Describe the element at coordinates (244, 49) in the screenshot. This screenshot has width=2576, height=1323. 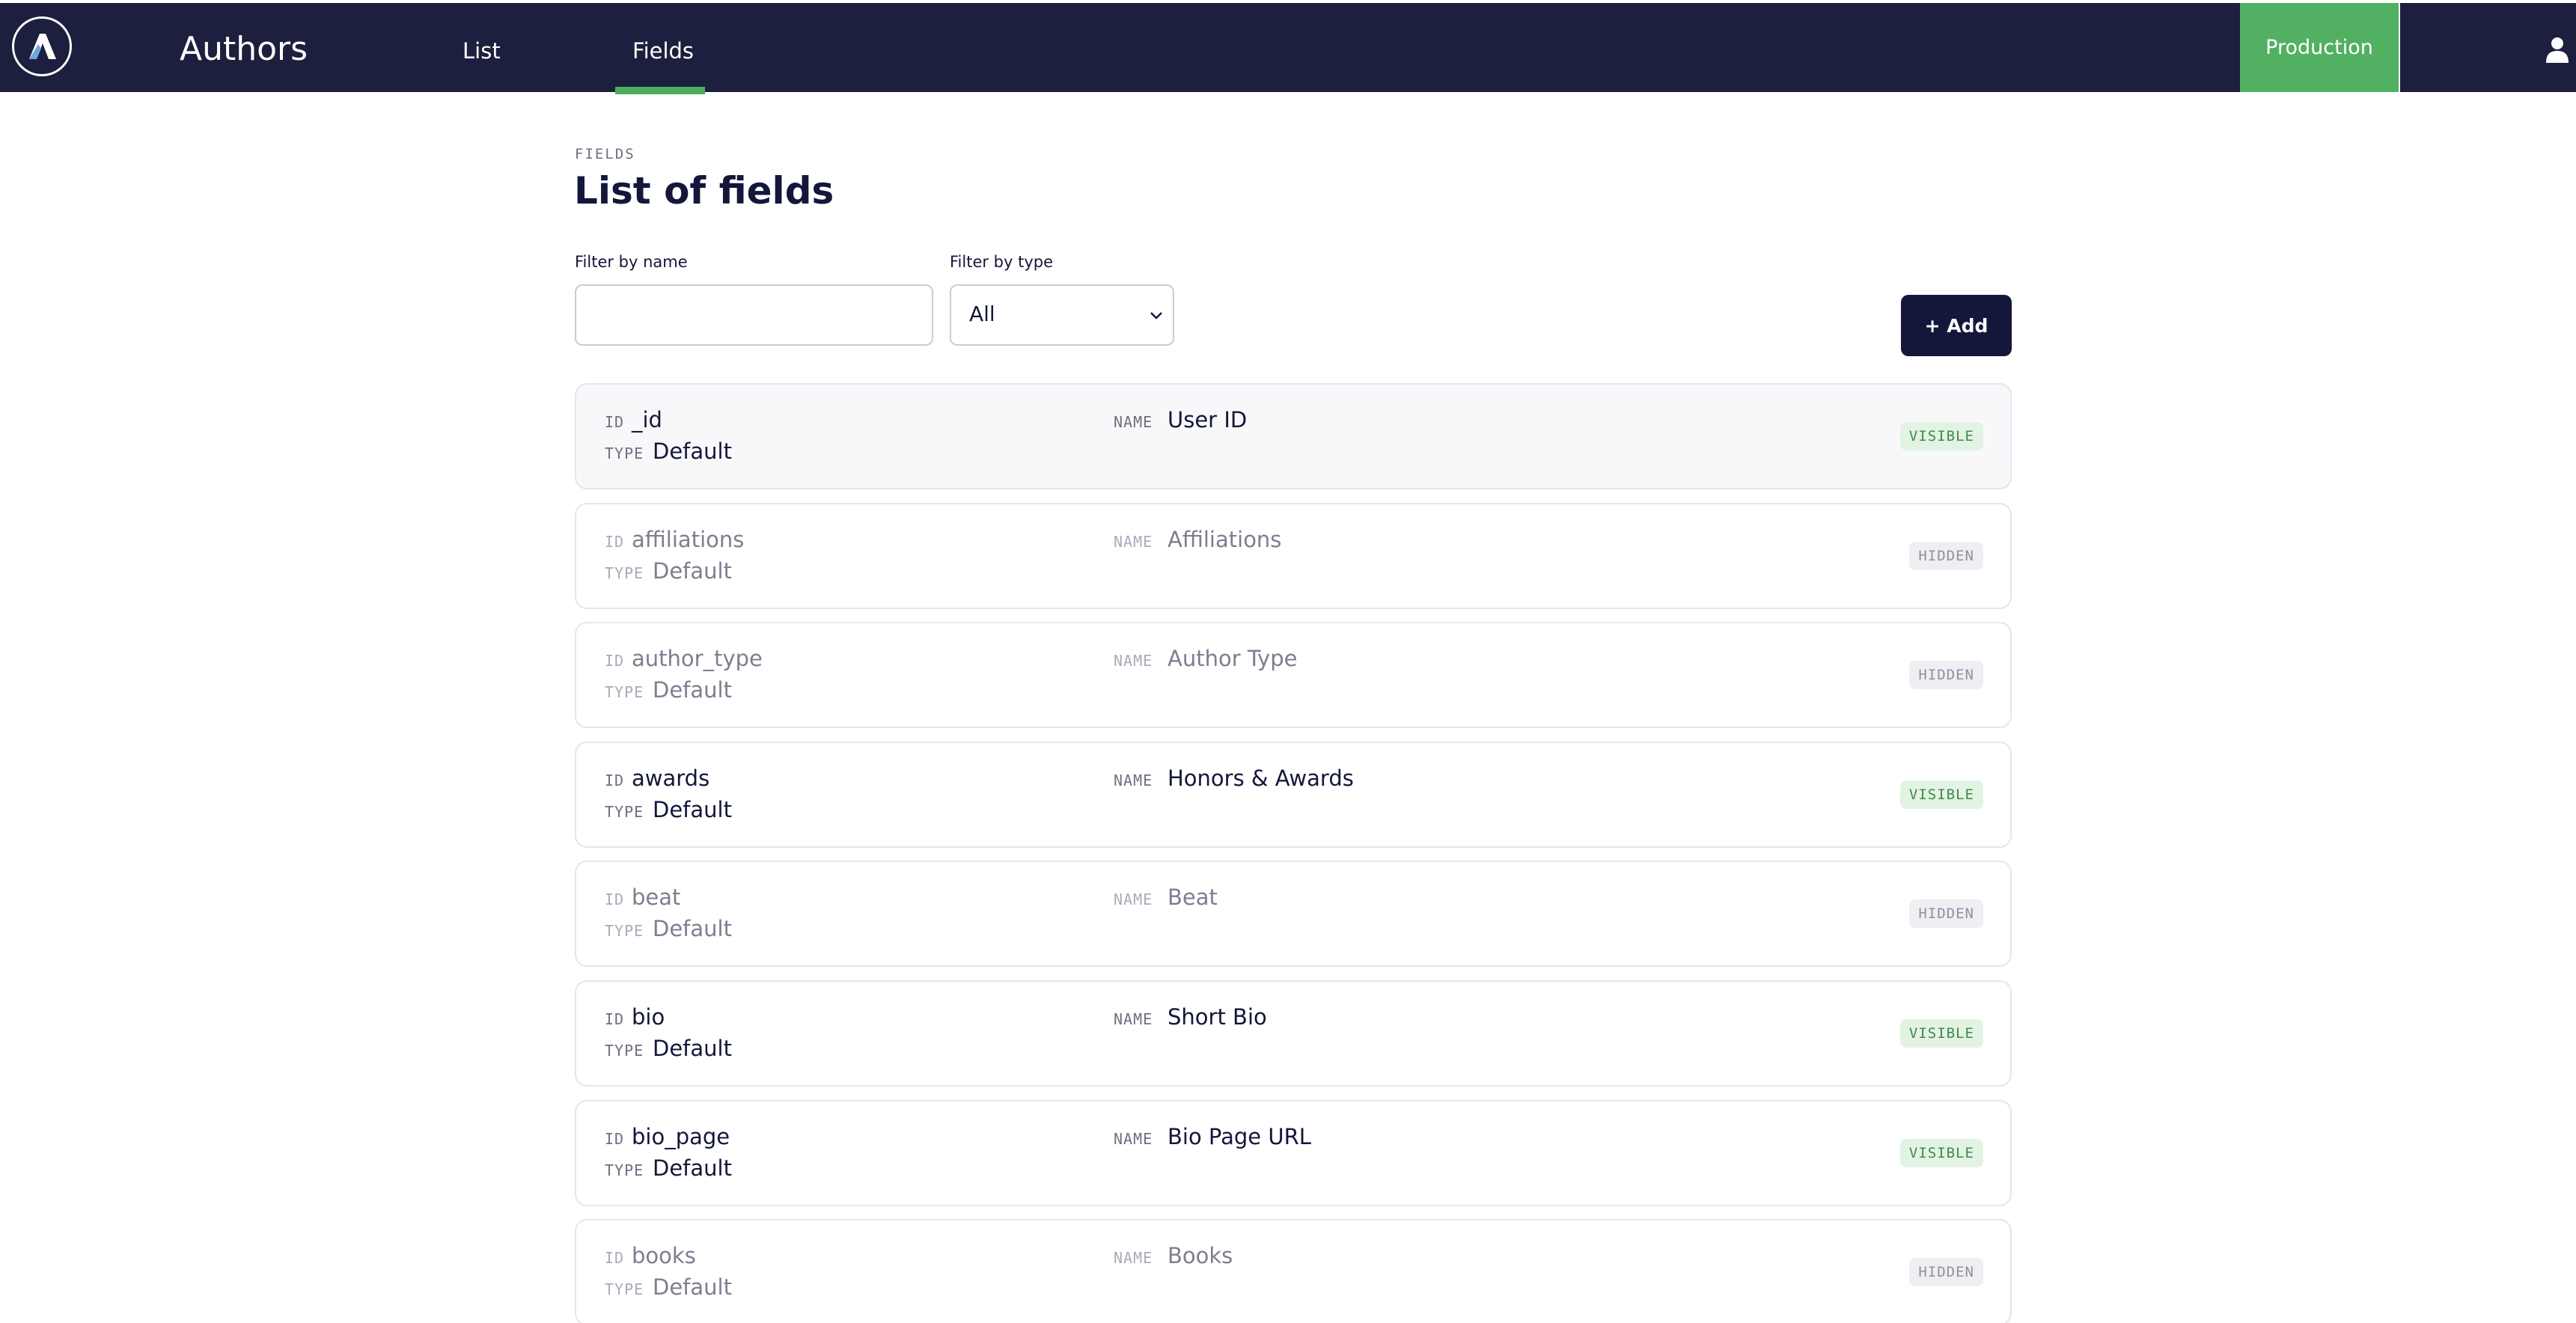
I see `app-title: Authors` at that location.